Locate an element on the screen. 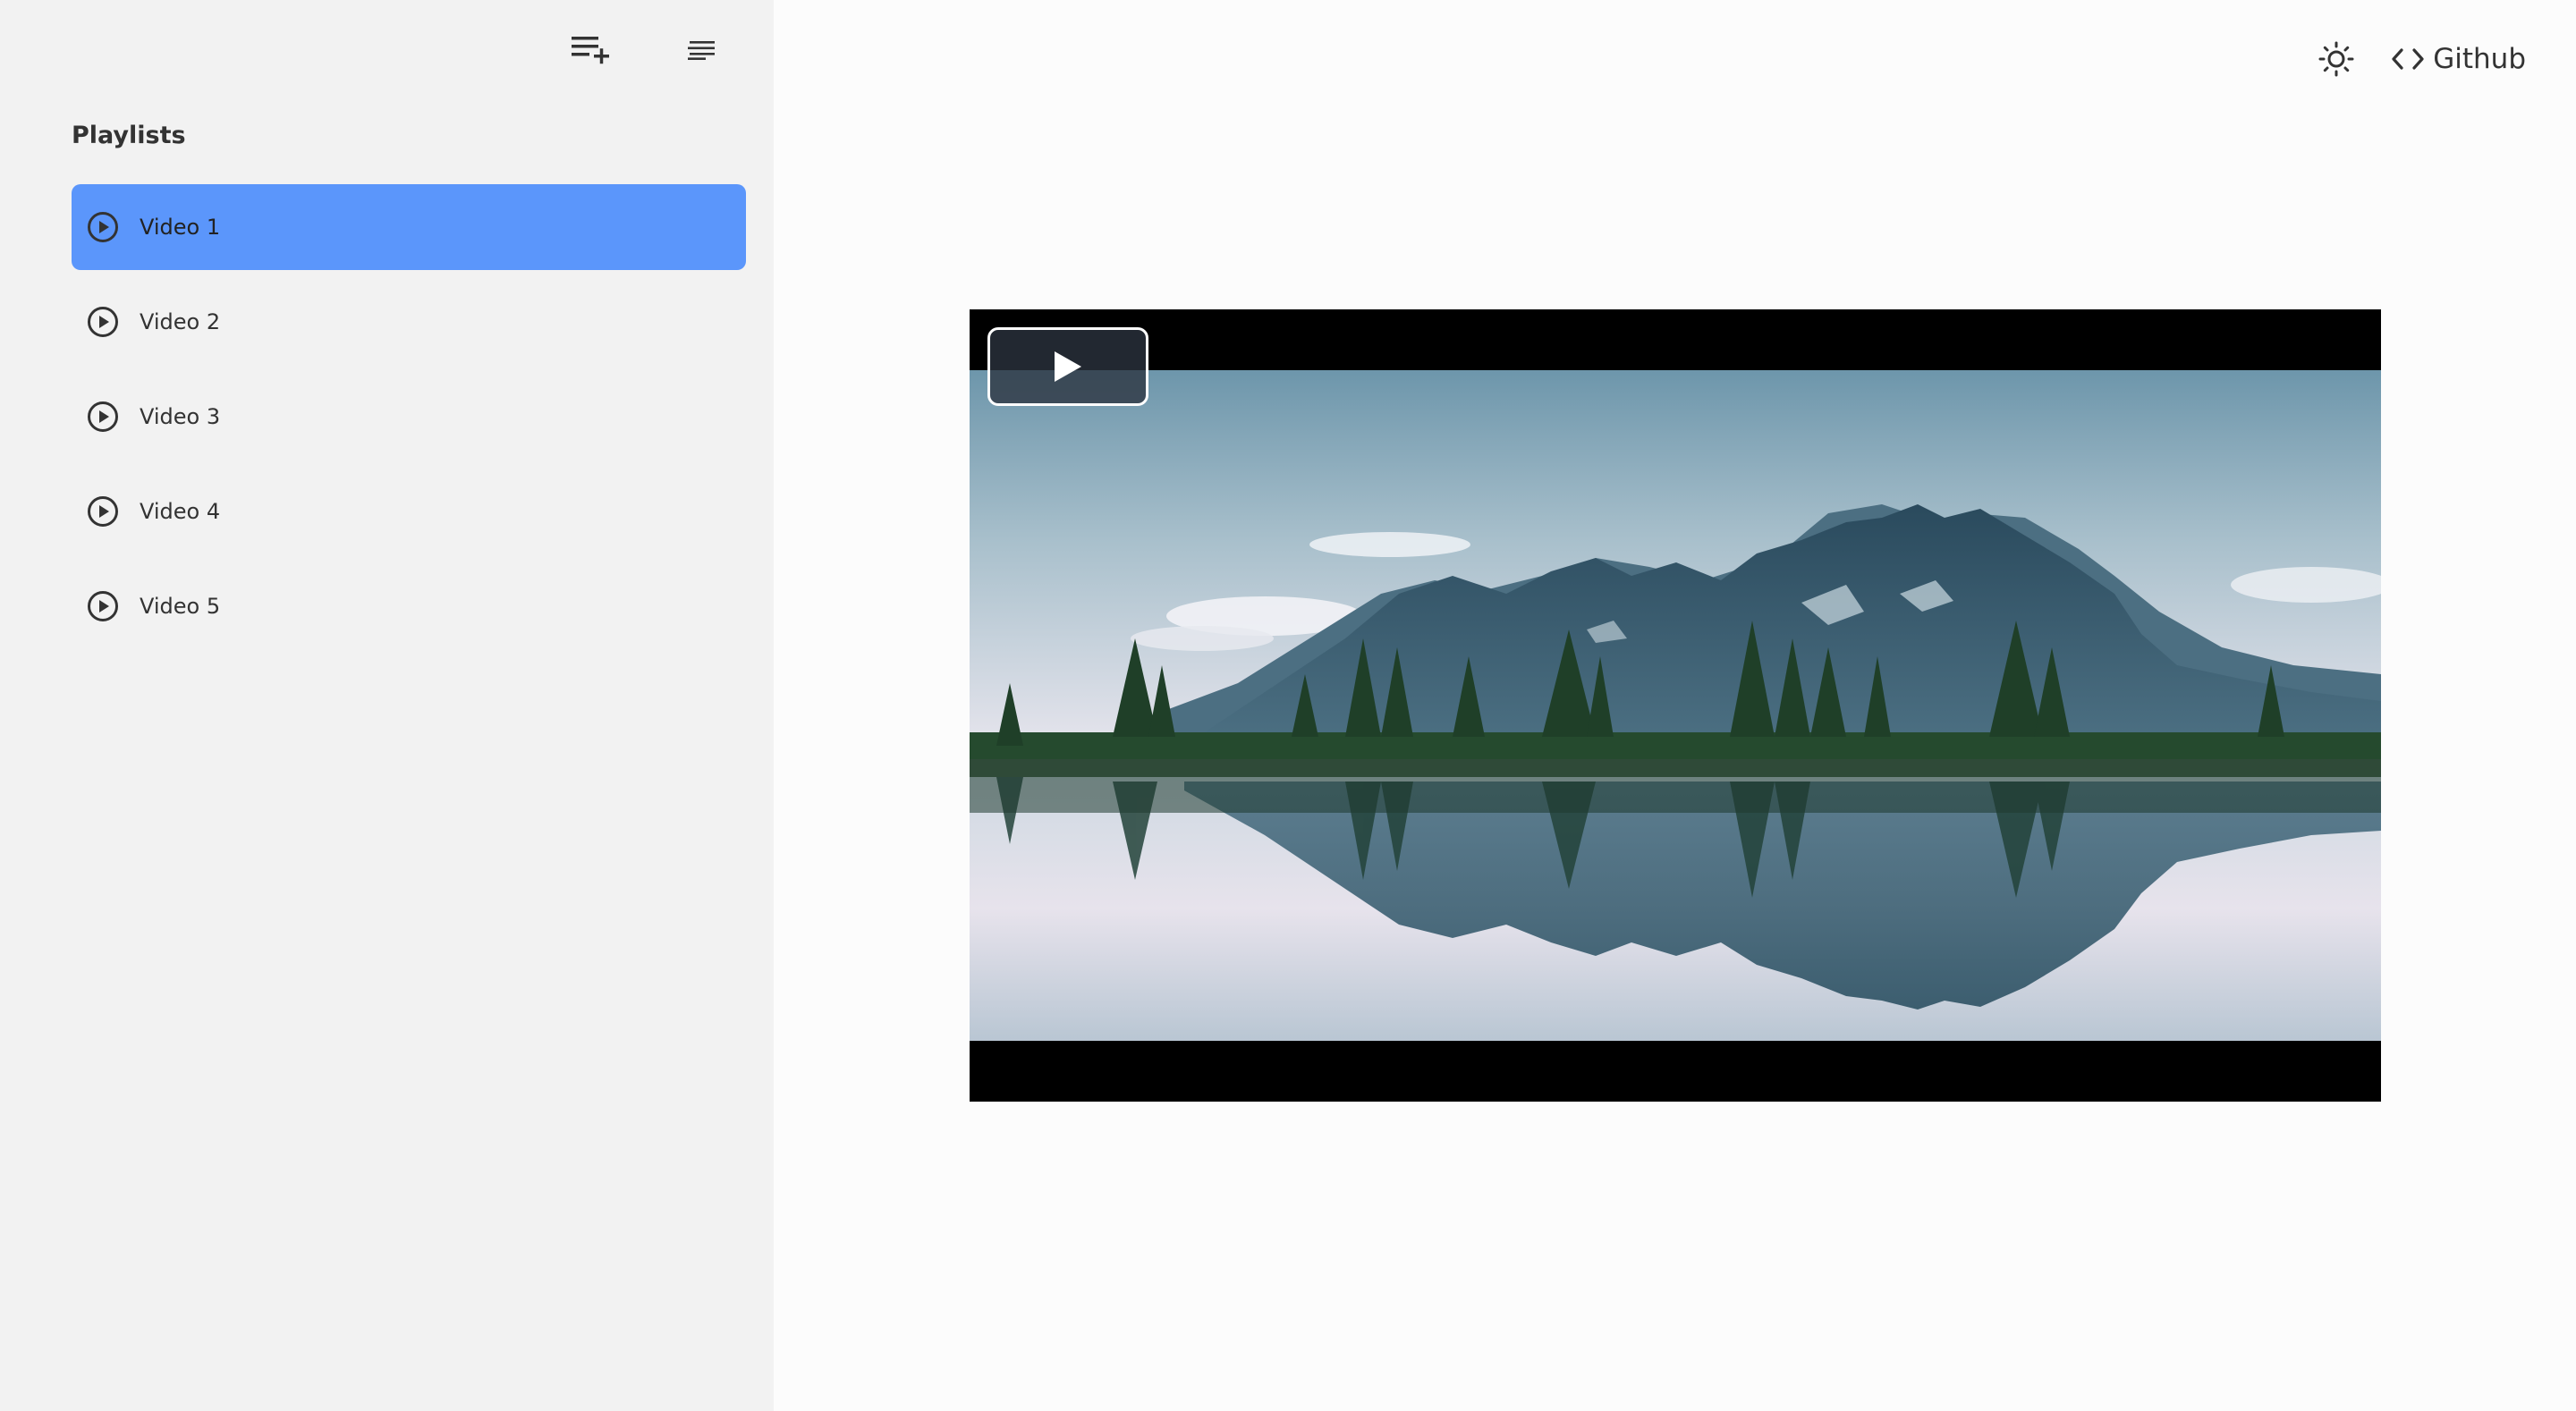  header-actions: Github is located at coordinates (2421, 59).